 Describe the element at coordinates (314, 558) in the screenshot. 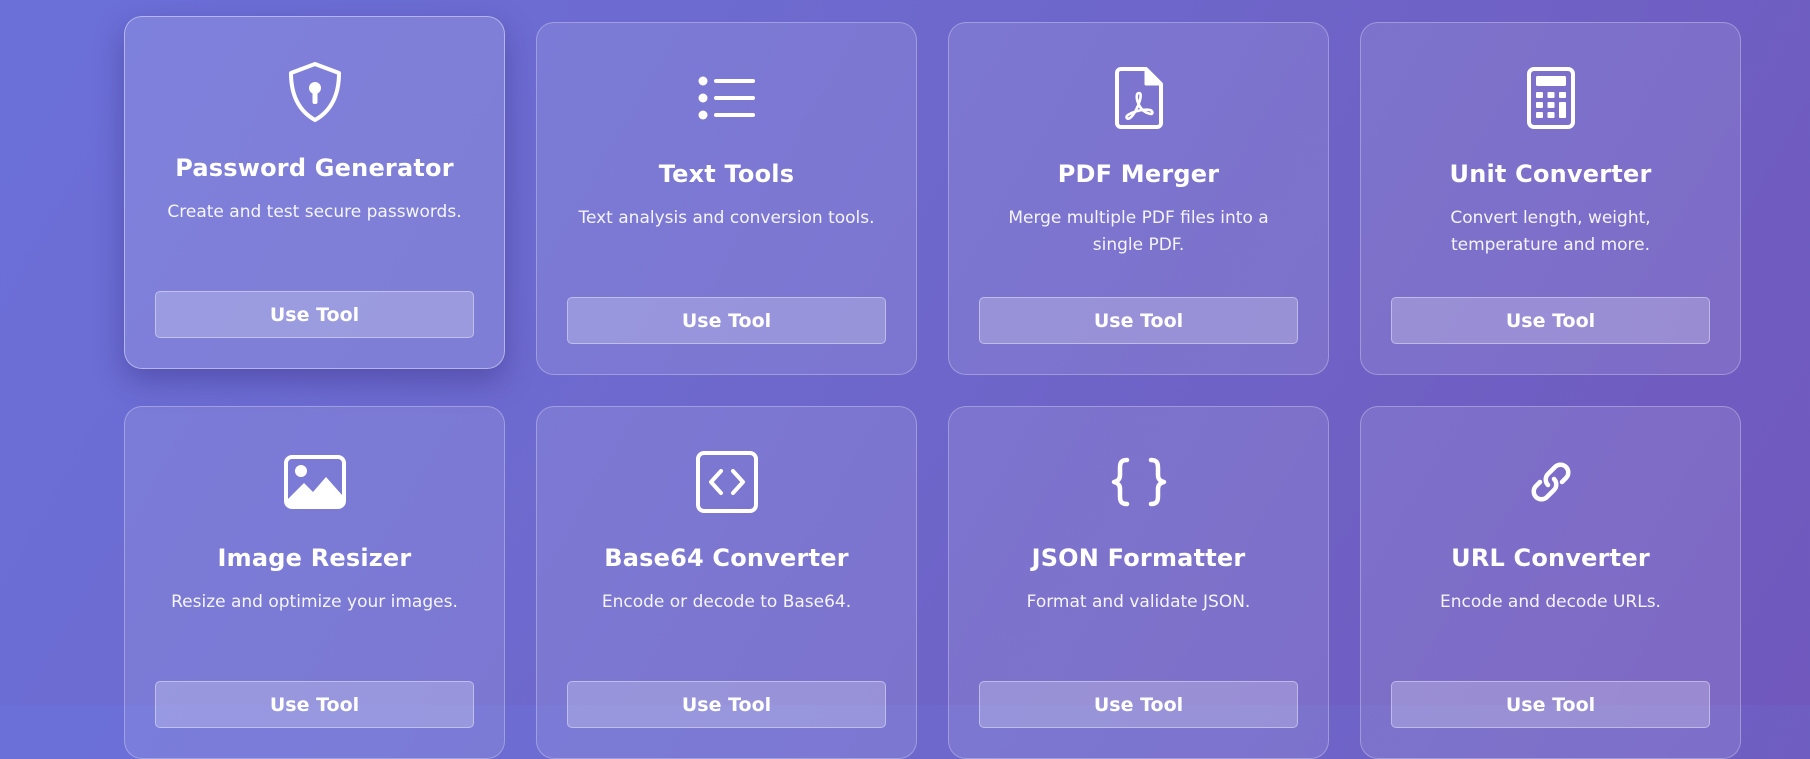

I see `tool-title: Image Resizer` at that location.